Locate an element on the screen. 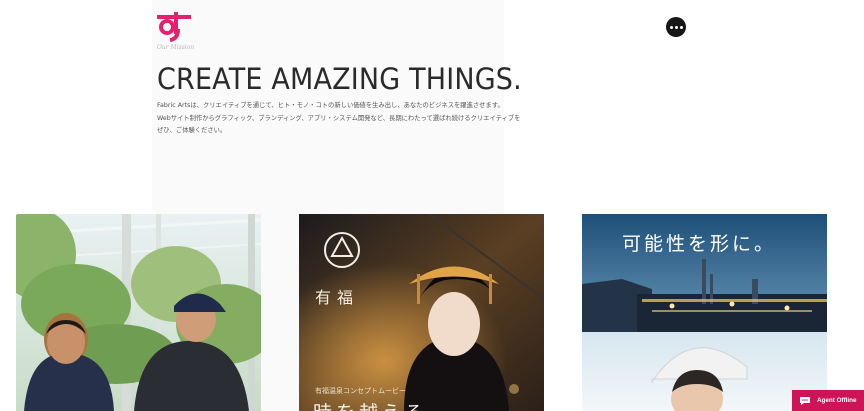 This screenshot has height=411, width=864. arita-logo-text: 有福 is located at coordinates (337, 297).